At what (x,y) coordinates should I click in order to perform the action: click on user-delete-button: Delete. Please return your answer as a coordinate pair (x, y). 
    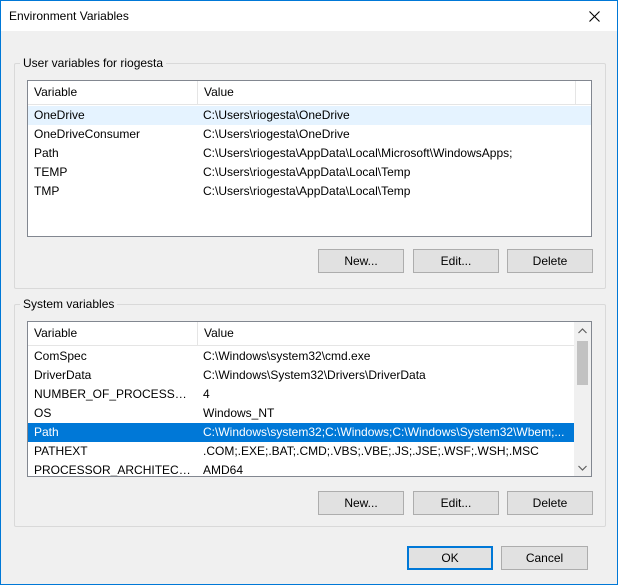
    Looking at the image, I should click on (550, 261).